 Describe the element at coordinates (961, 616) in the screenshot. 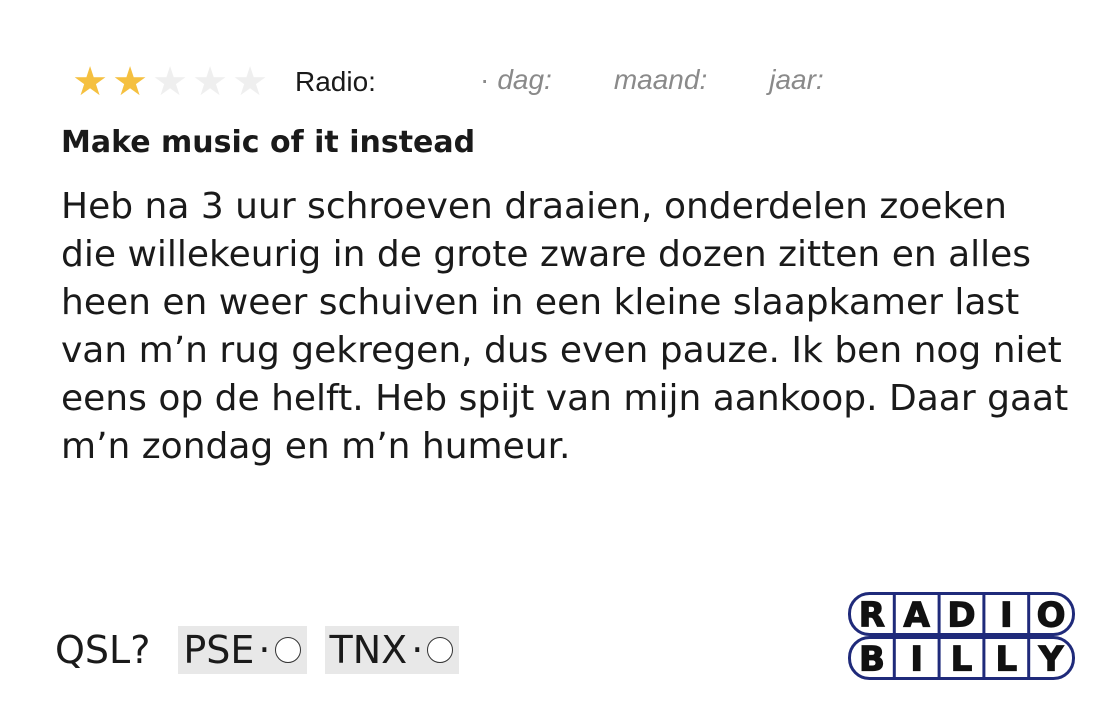

I see `logo-letter: D` at that location.